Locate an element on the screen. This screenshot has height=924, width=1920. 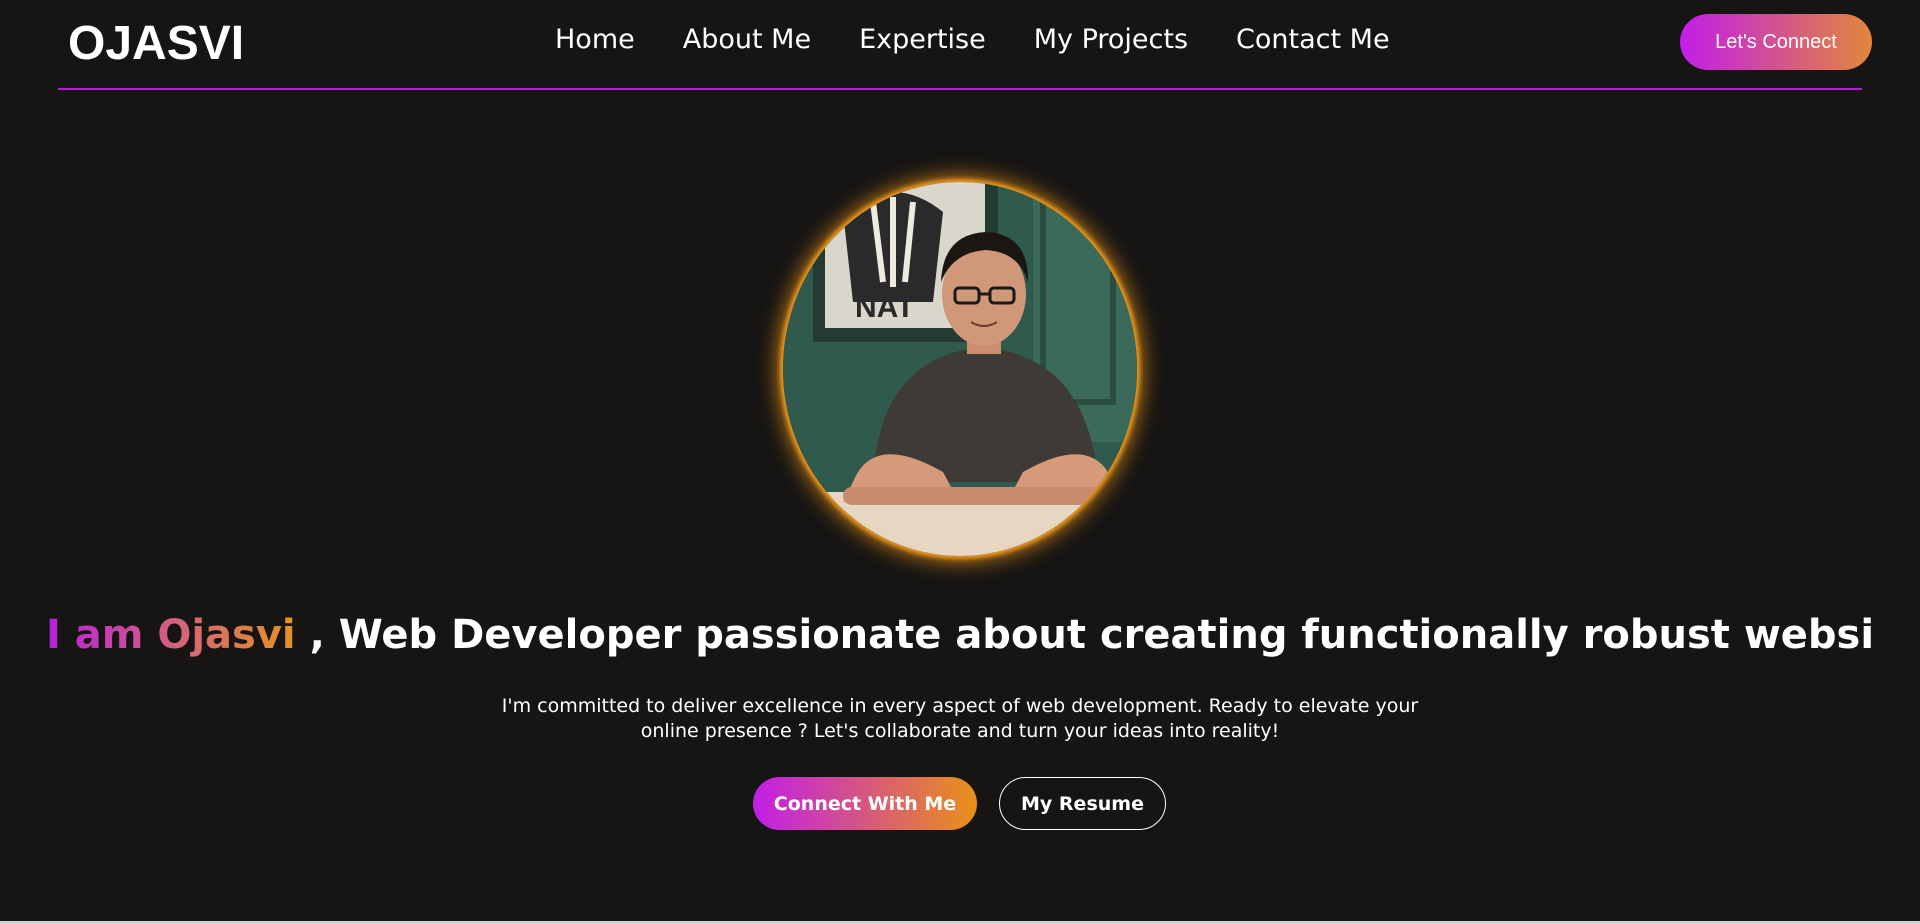
profile-avatar: NAT is located at coordinates (960, 369).